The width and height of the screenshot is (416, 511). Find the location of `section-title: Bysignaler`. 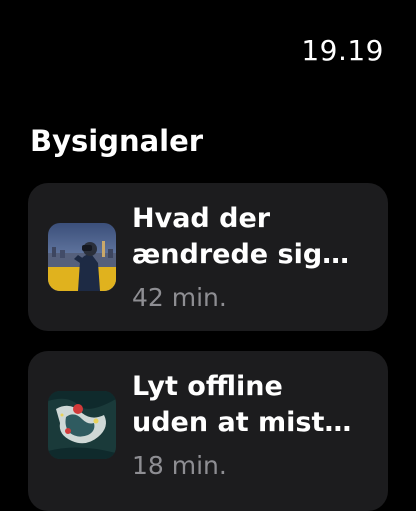

section-title: Bysignaler is located at coordinates (117, 141).